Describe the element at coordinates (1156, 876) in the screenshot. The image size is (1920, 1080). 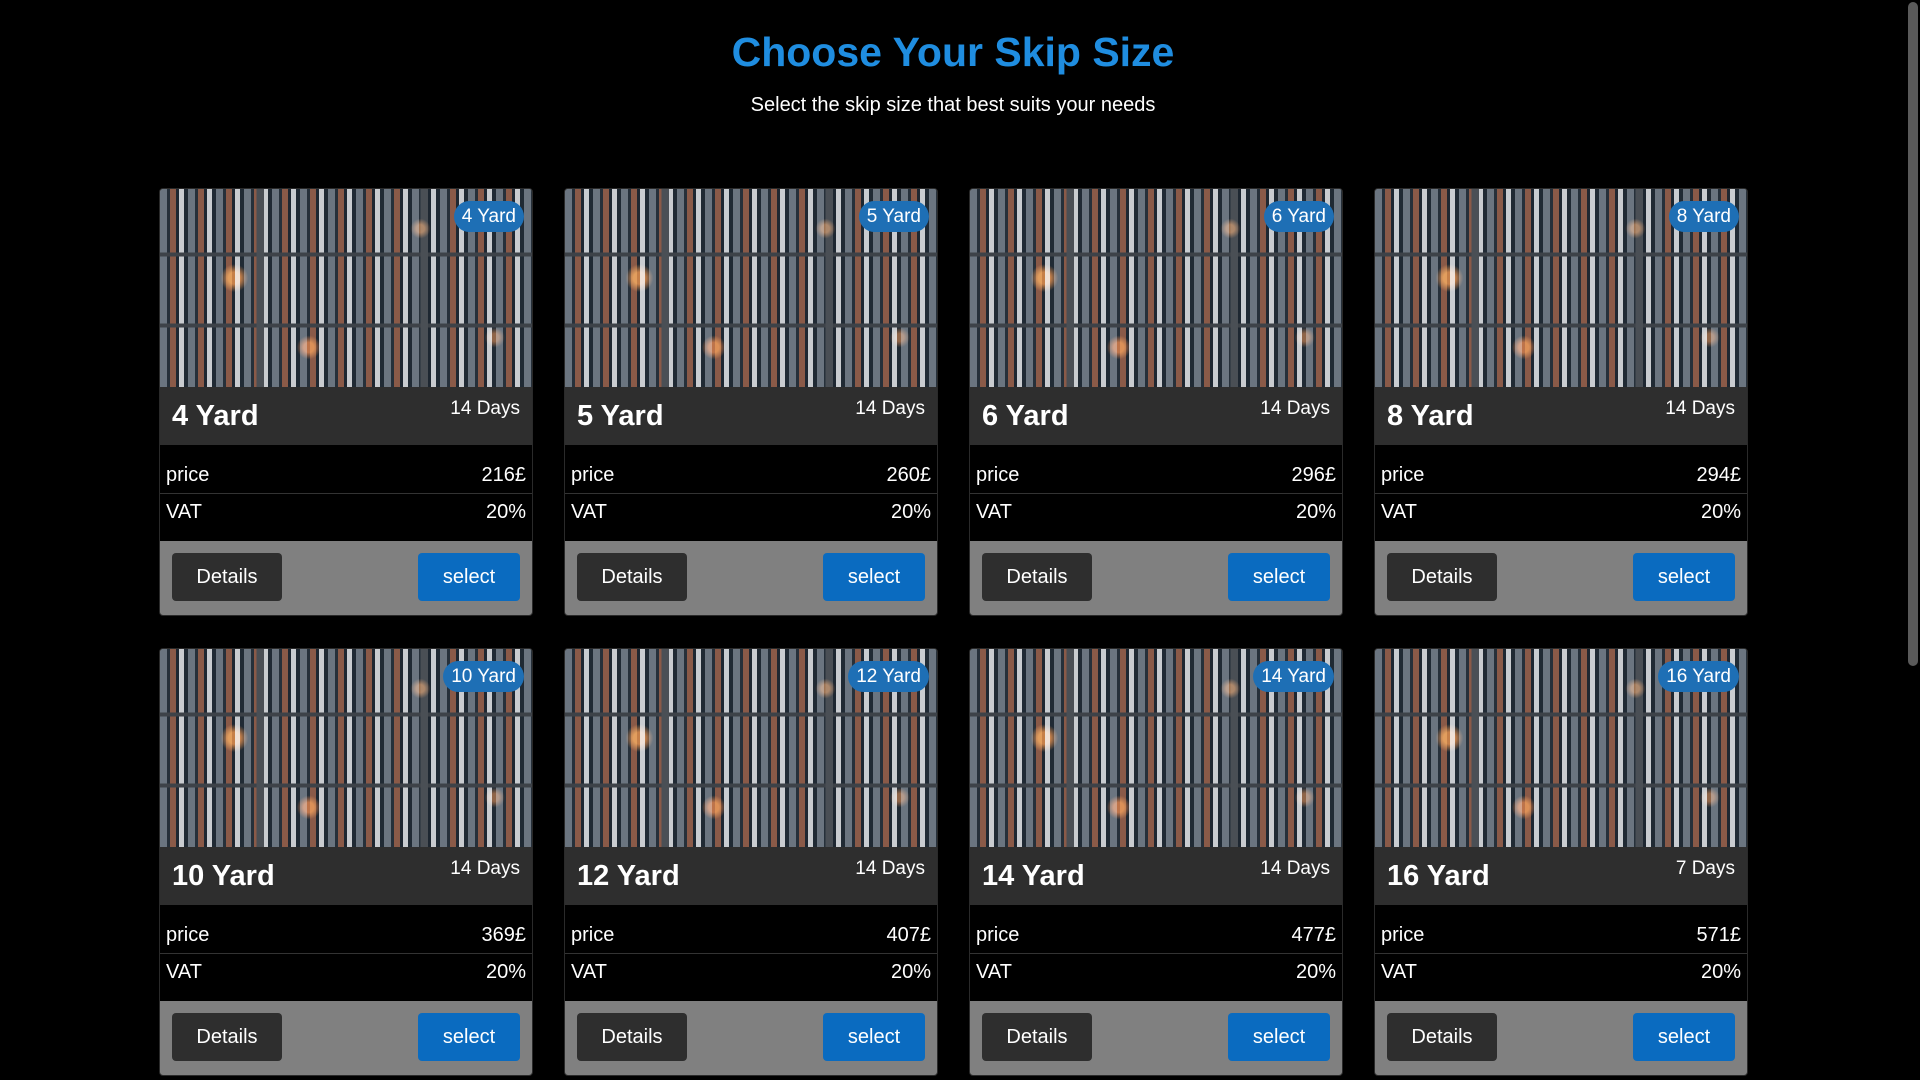
I see `card-header: 14 Yard 14 Days` at that location.